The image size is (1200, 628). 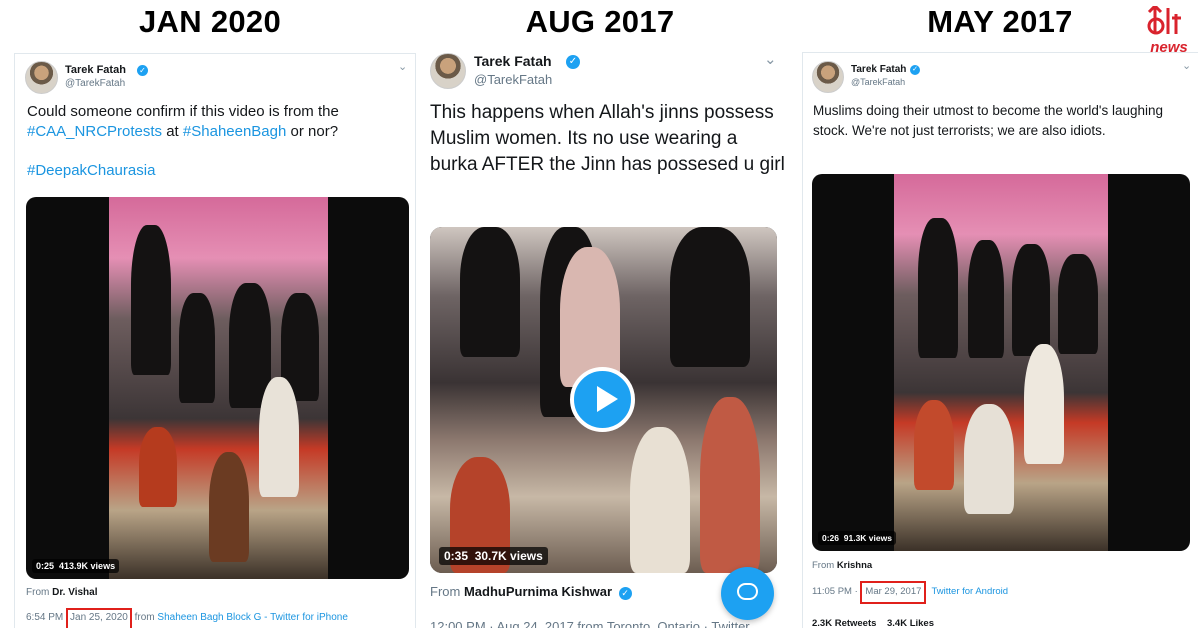 I want to click on tweet-source: Twitter for Android, so click(x=970, y=591).